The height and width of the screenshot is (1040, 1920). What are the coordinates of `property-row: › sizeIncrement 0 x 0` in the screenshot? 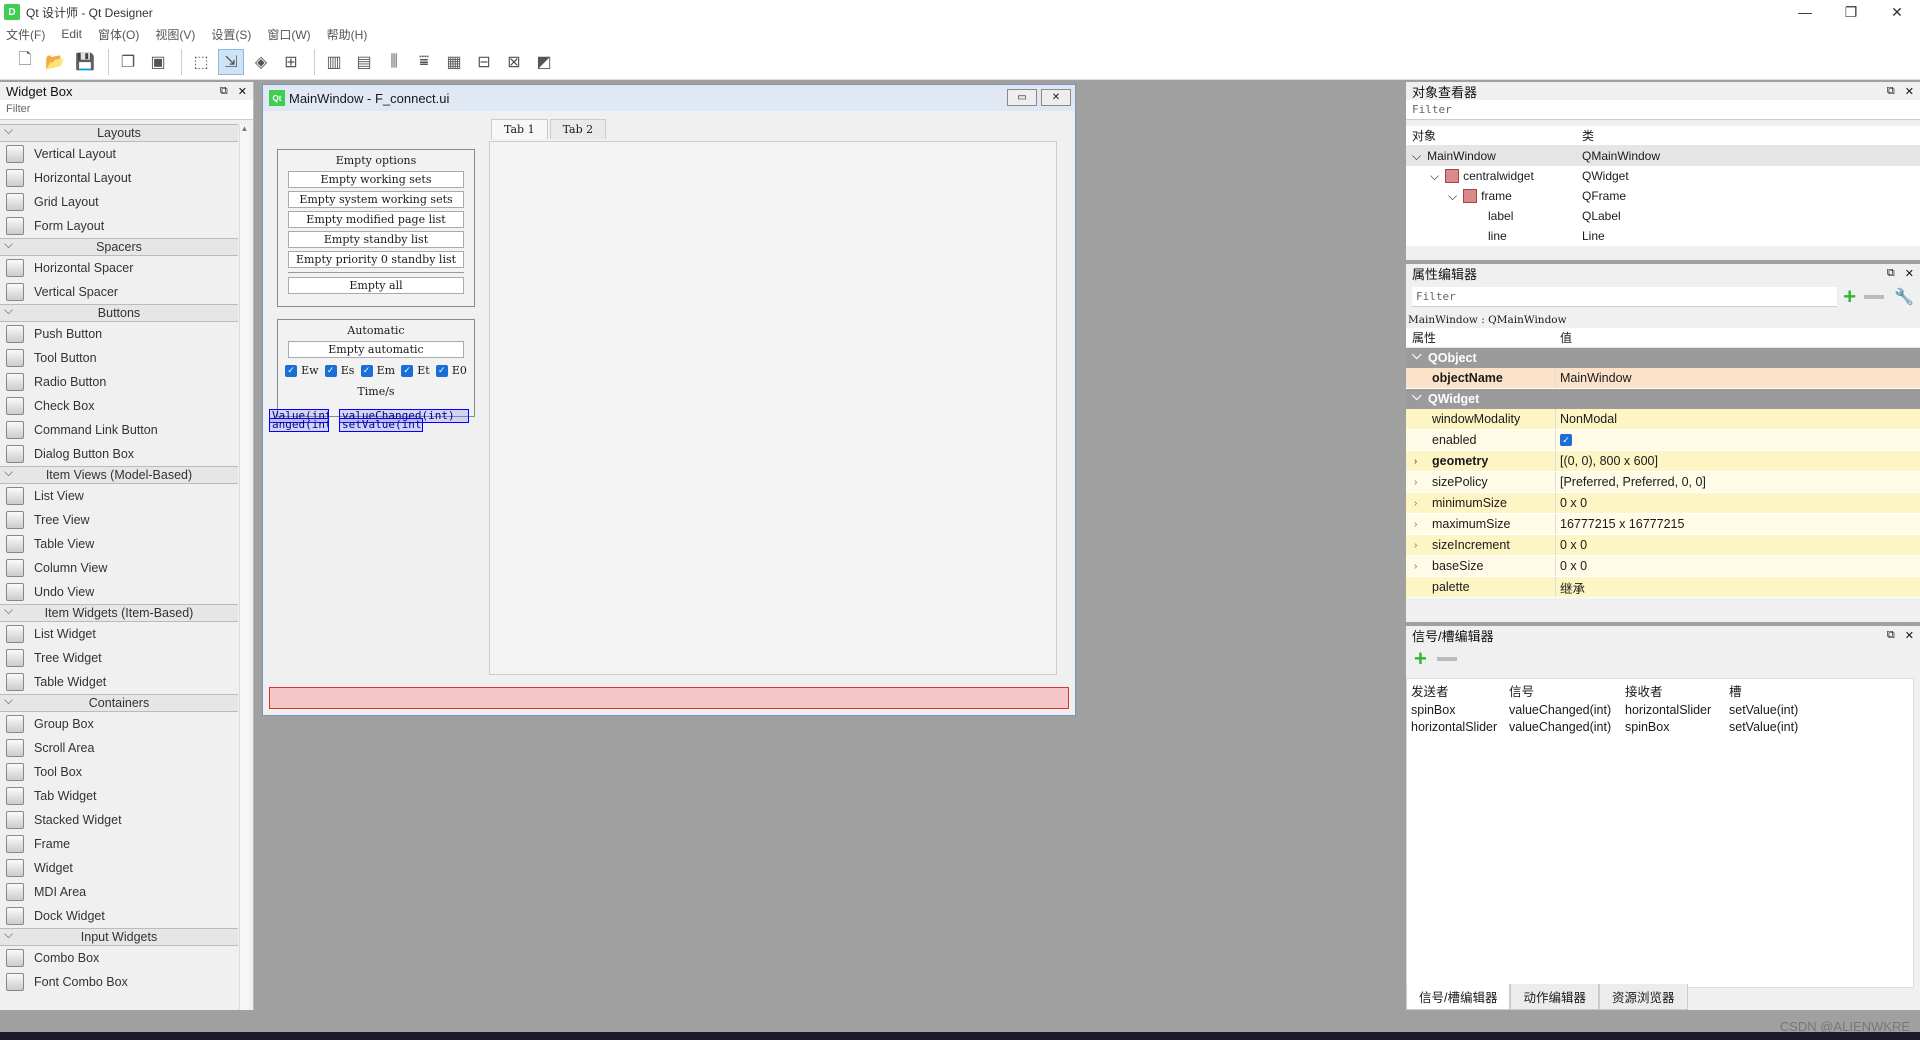 It's located at (1663, 545).